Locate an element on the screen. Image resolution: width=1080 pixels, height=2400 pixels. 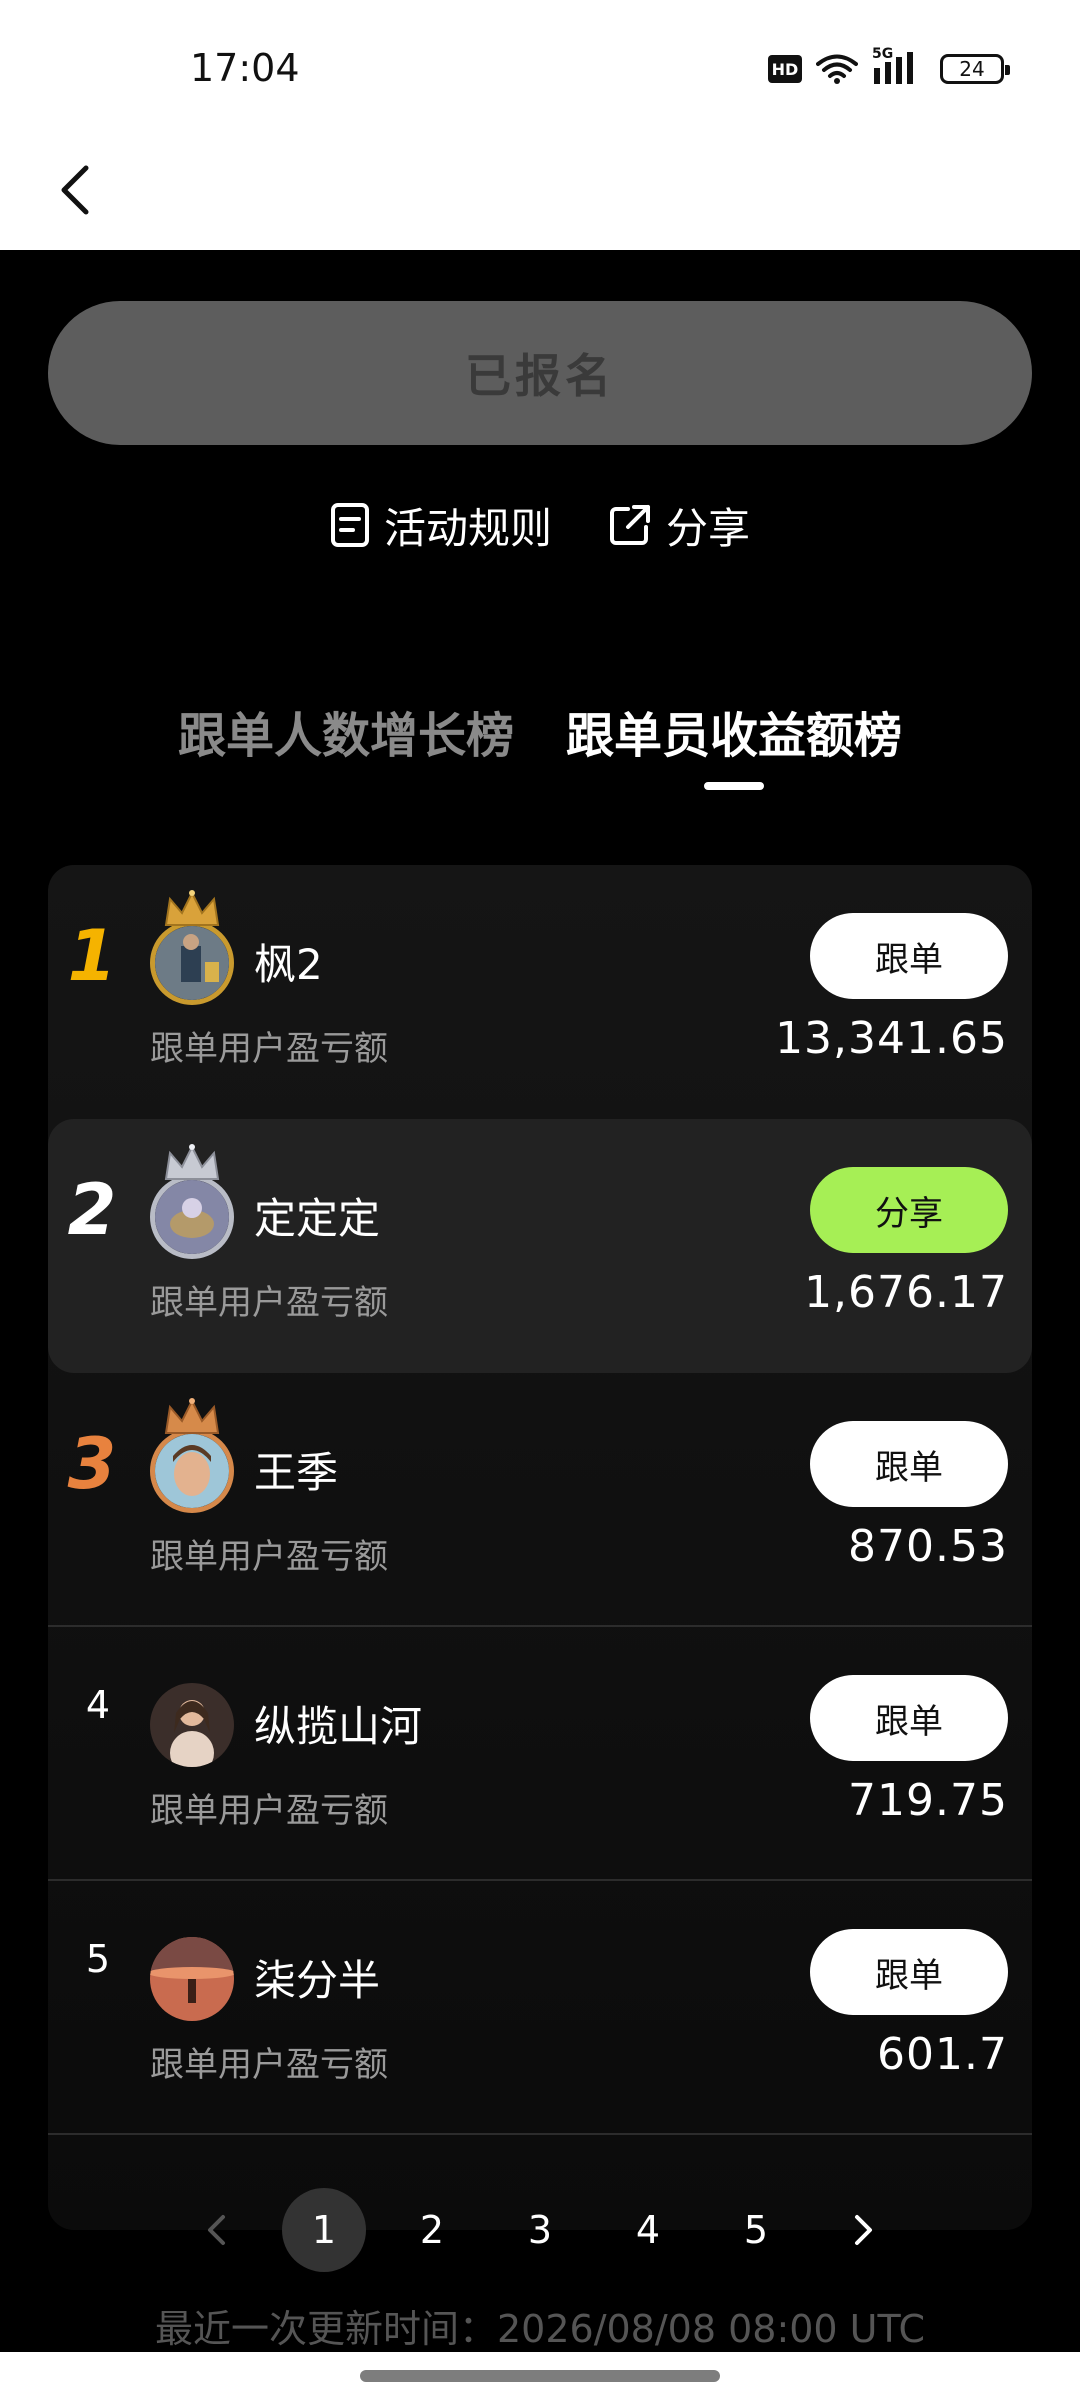
wifi-icon is located at coordinates (837, 69).